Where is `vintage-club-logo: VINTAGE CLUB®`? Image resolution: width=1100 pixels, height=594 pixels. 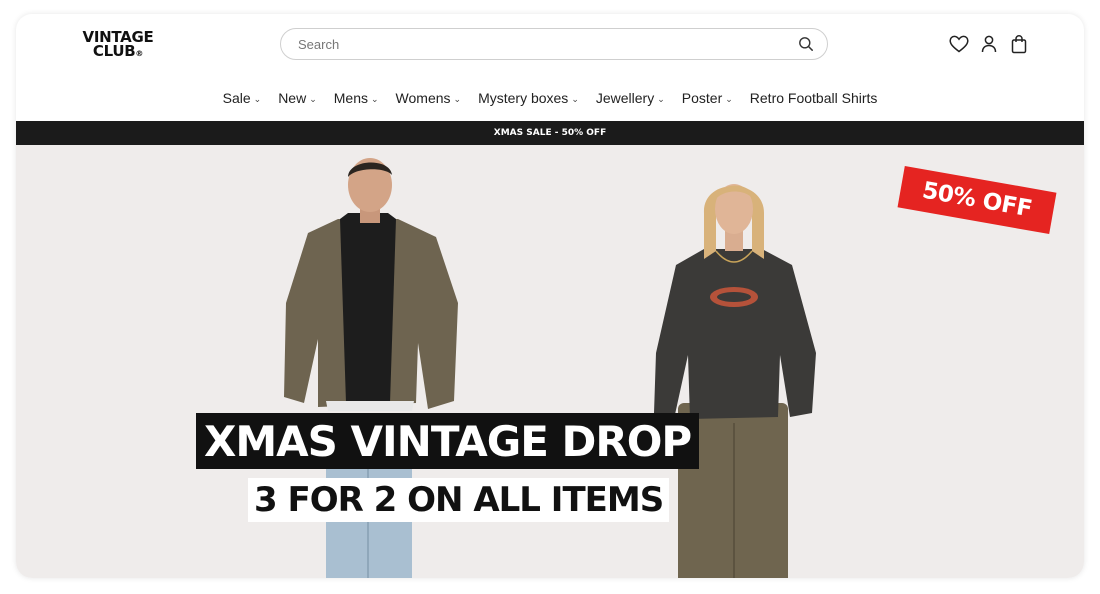 vintage-club-logo: VINTAGE CLUB® is located at coordinates (118, 45).